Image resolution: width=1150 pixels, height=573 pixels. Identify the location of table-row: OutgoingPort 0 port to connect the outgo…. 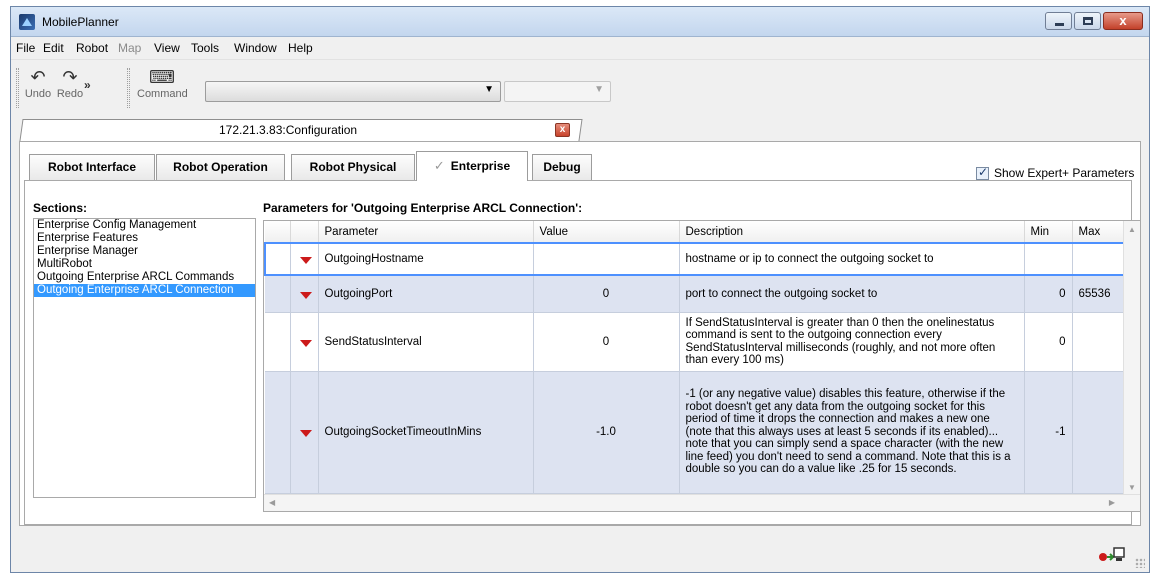
(697, 294).